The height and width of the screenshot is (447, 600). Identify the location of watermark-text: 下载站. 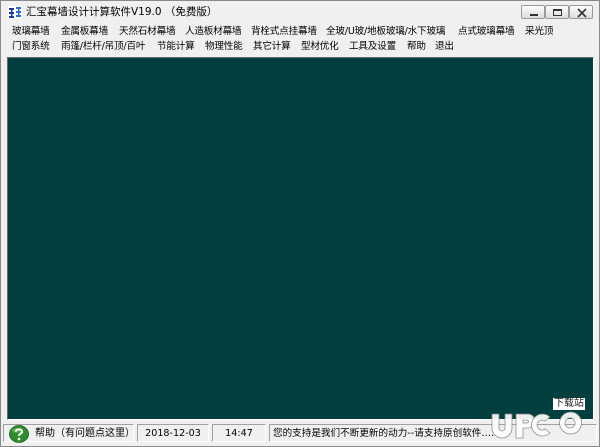
(569, 404).